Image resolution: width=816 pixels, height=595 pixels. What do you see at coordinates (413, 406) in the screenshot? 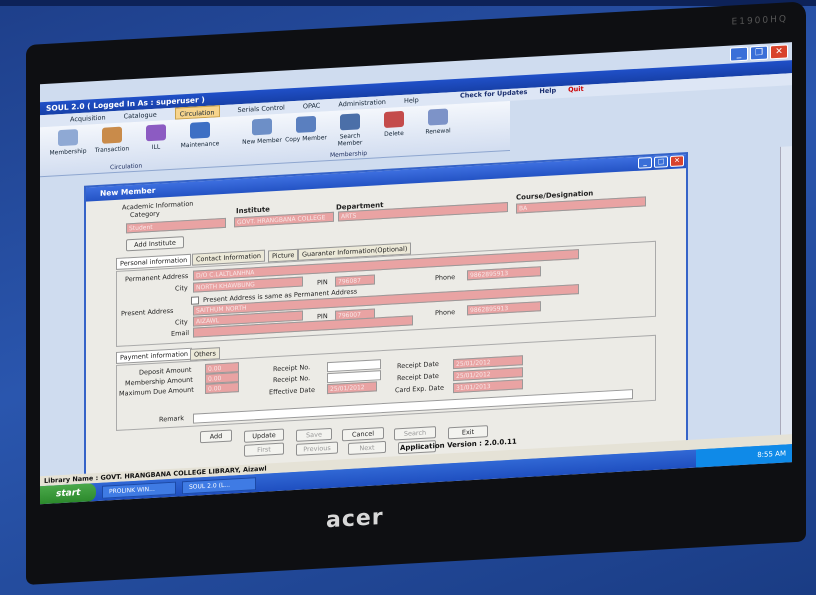
I see `remark-field` at bounding box center [413, 406].